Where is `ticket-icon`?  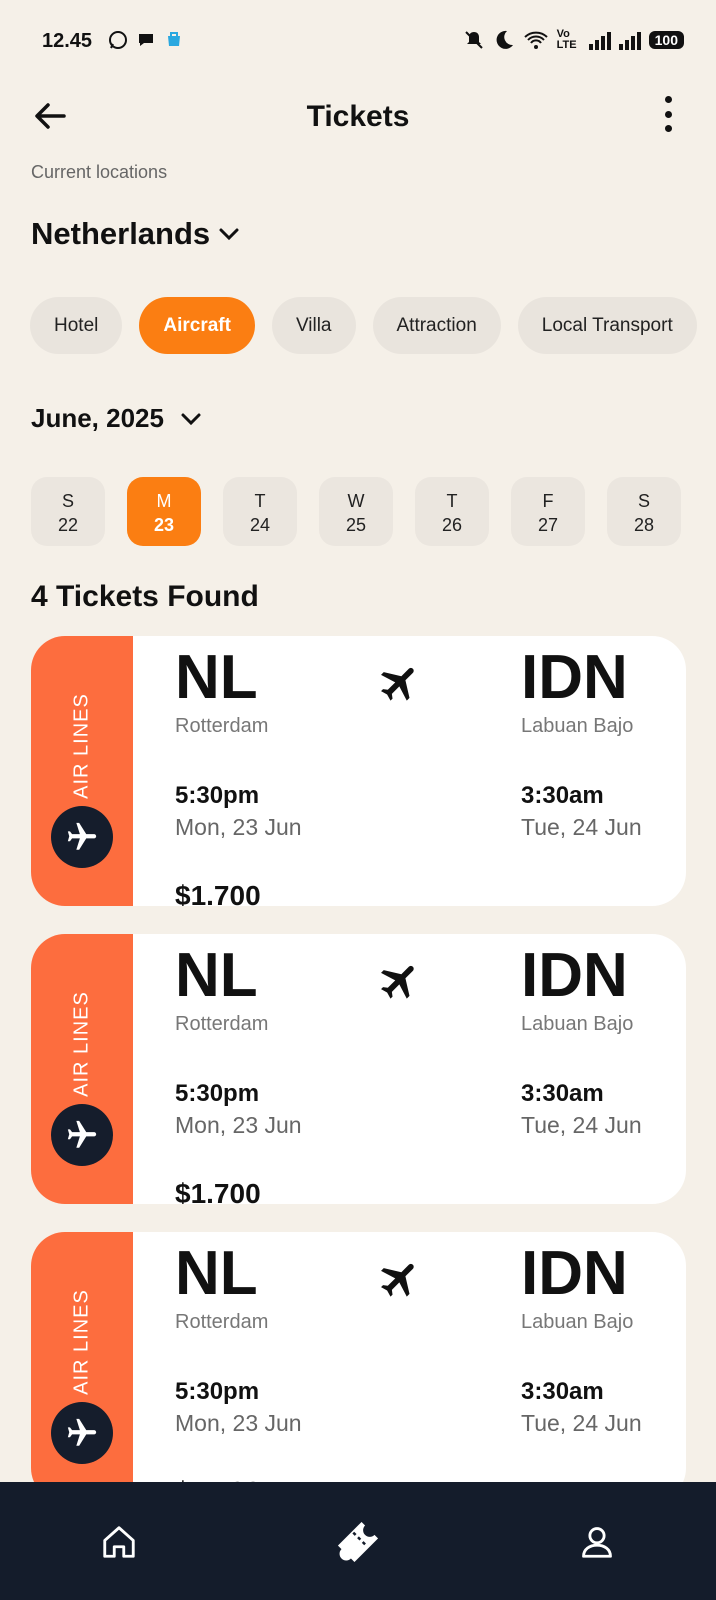 ticket-icon is located at coordinates (358, 1542).